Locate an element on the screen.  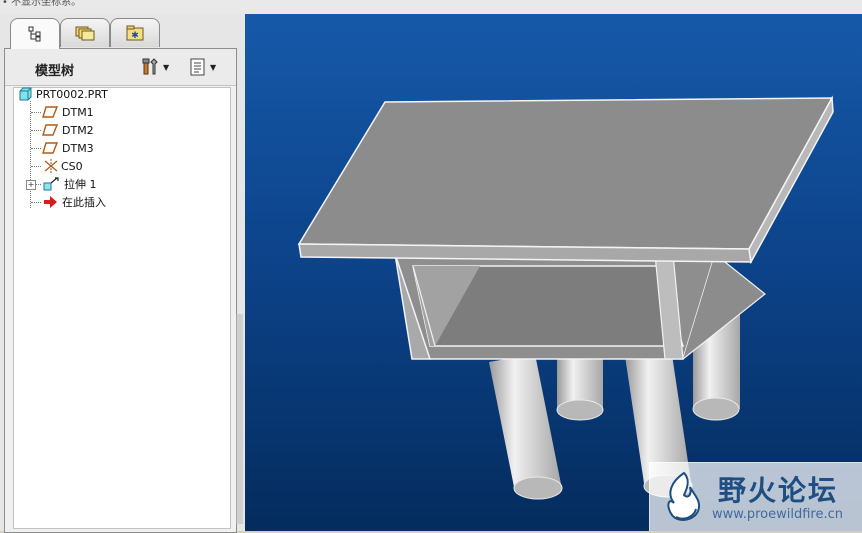
tree-item-insert-here: 在此插入 is located at coordinates (74, 202).